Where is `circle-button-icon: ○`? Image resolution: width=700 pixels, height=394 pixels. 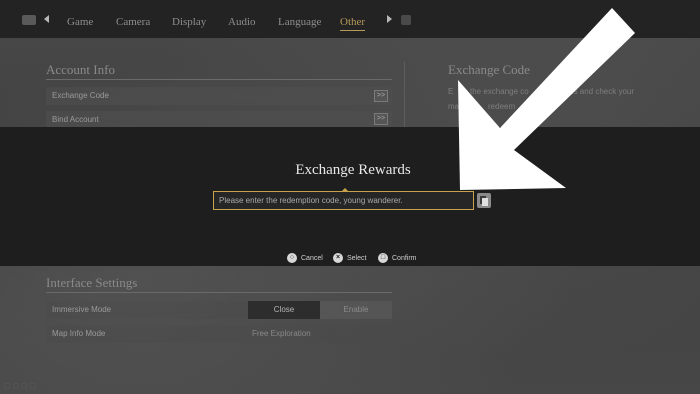
circle-button-icon: ○ is located at coordinates (292, 258).